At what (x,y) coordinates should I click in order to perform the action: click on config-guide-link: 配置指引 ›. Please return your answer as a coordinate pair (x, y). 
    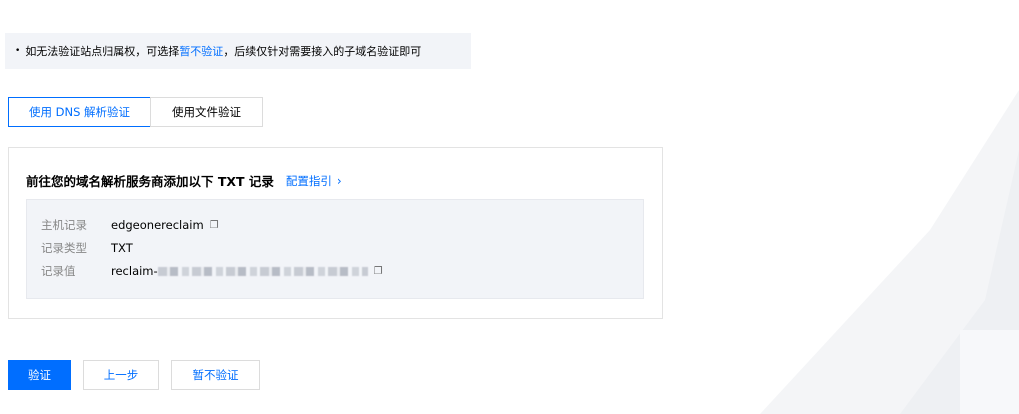
    Looking at the image, I should click on (314, 181).